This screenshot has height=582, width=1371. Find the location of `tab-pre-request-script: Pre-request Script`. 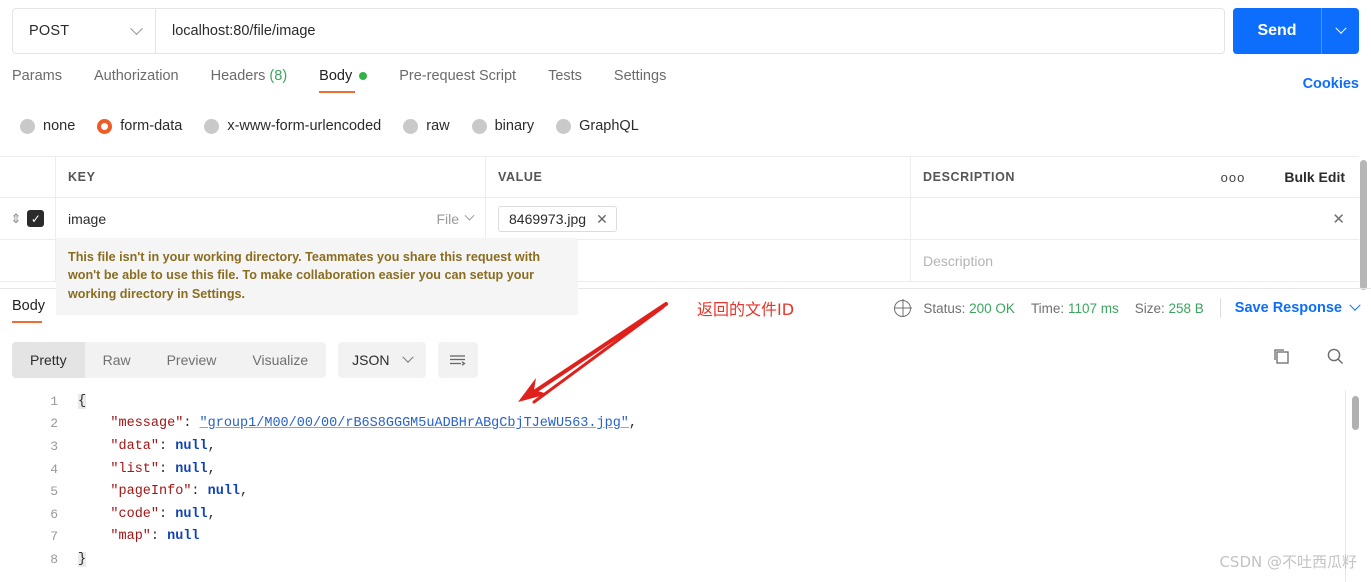

tab-pre-request-script: Pre-request Script is located at coordinates (457, 80).